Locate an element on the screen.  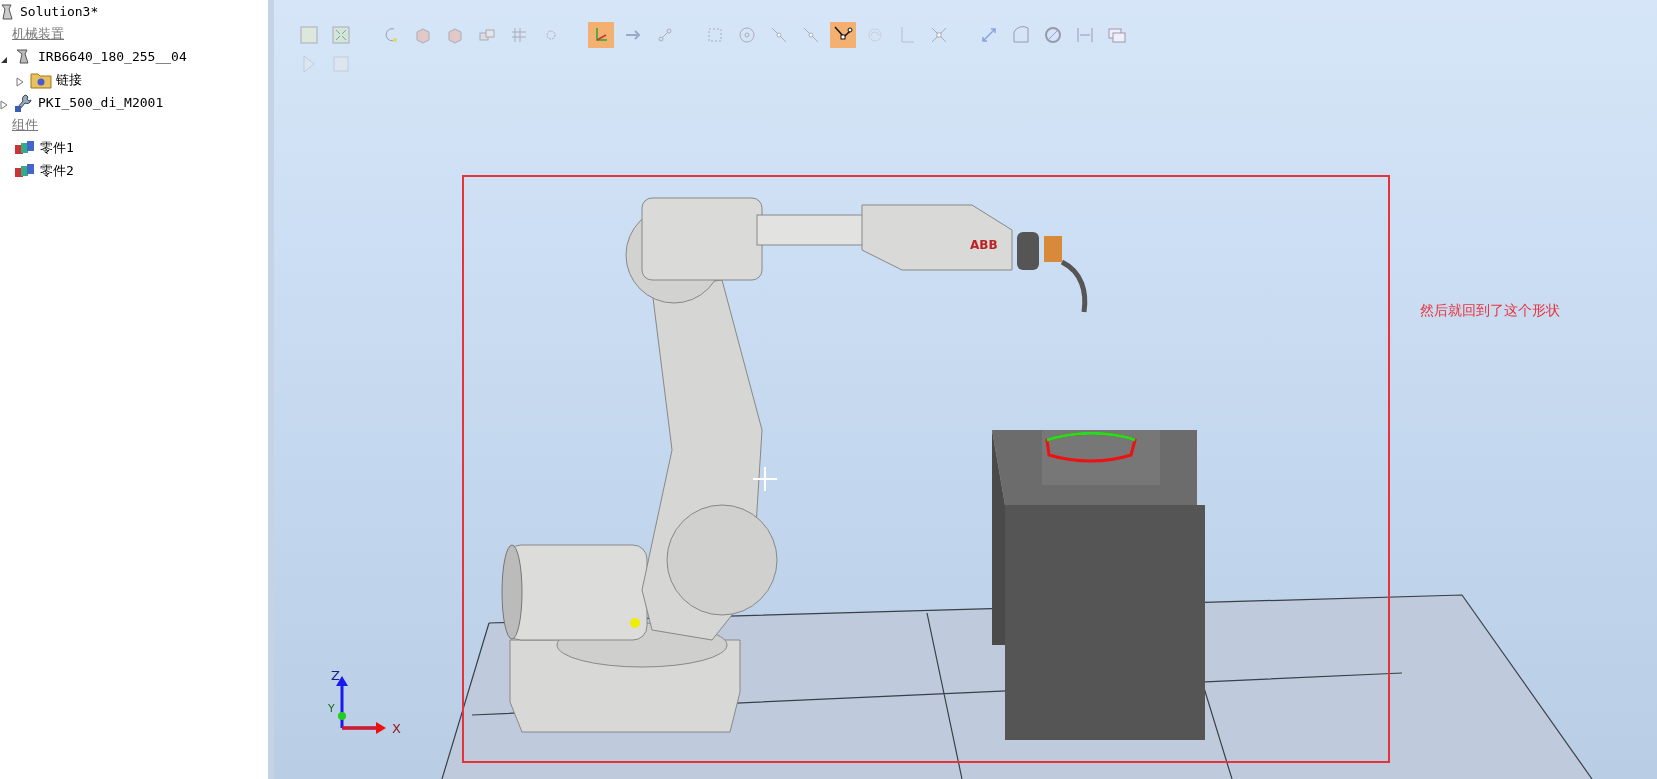
tree-item-label: PKI_500_di_M2001 is located at coordinates (101, 102).